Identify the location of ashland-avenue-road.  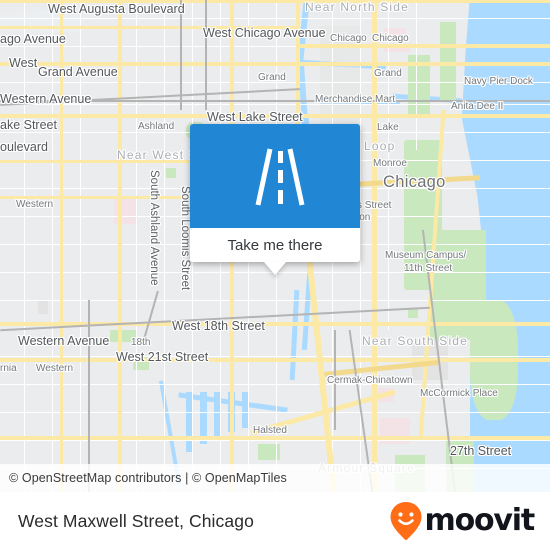
(120, 246).